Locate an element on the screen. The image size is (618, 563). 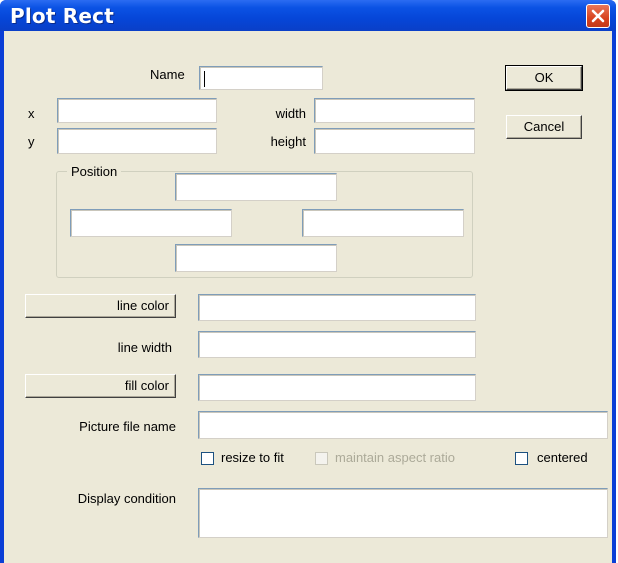
close-x-icon is located at coordinates (598, 16).